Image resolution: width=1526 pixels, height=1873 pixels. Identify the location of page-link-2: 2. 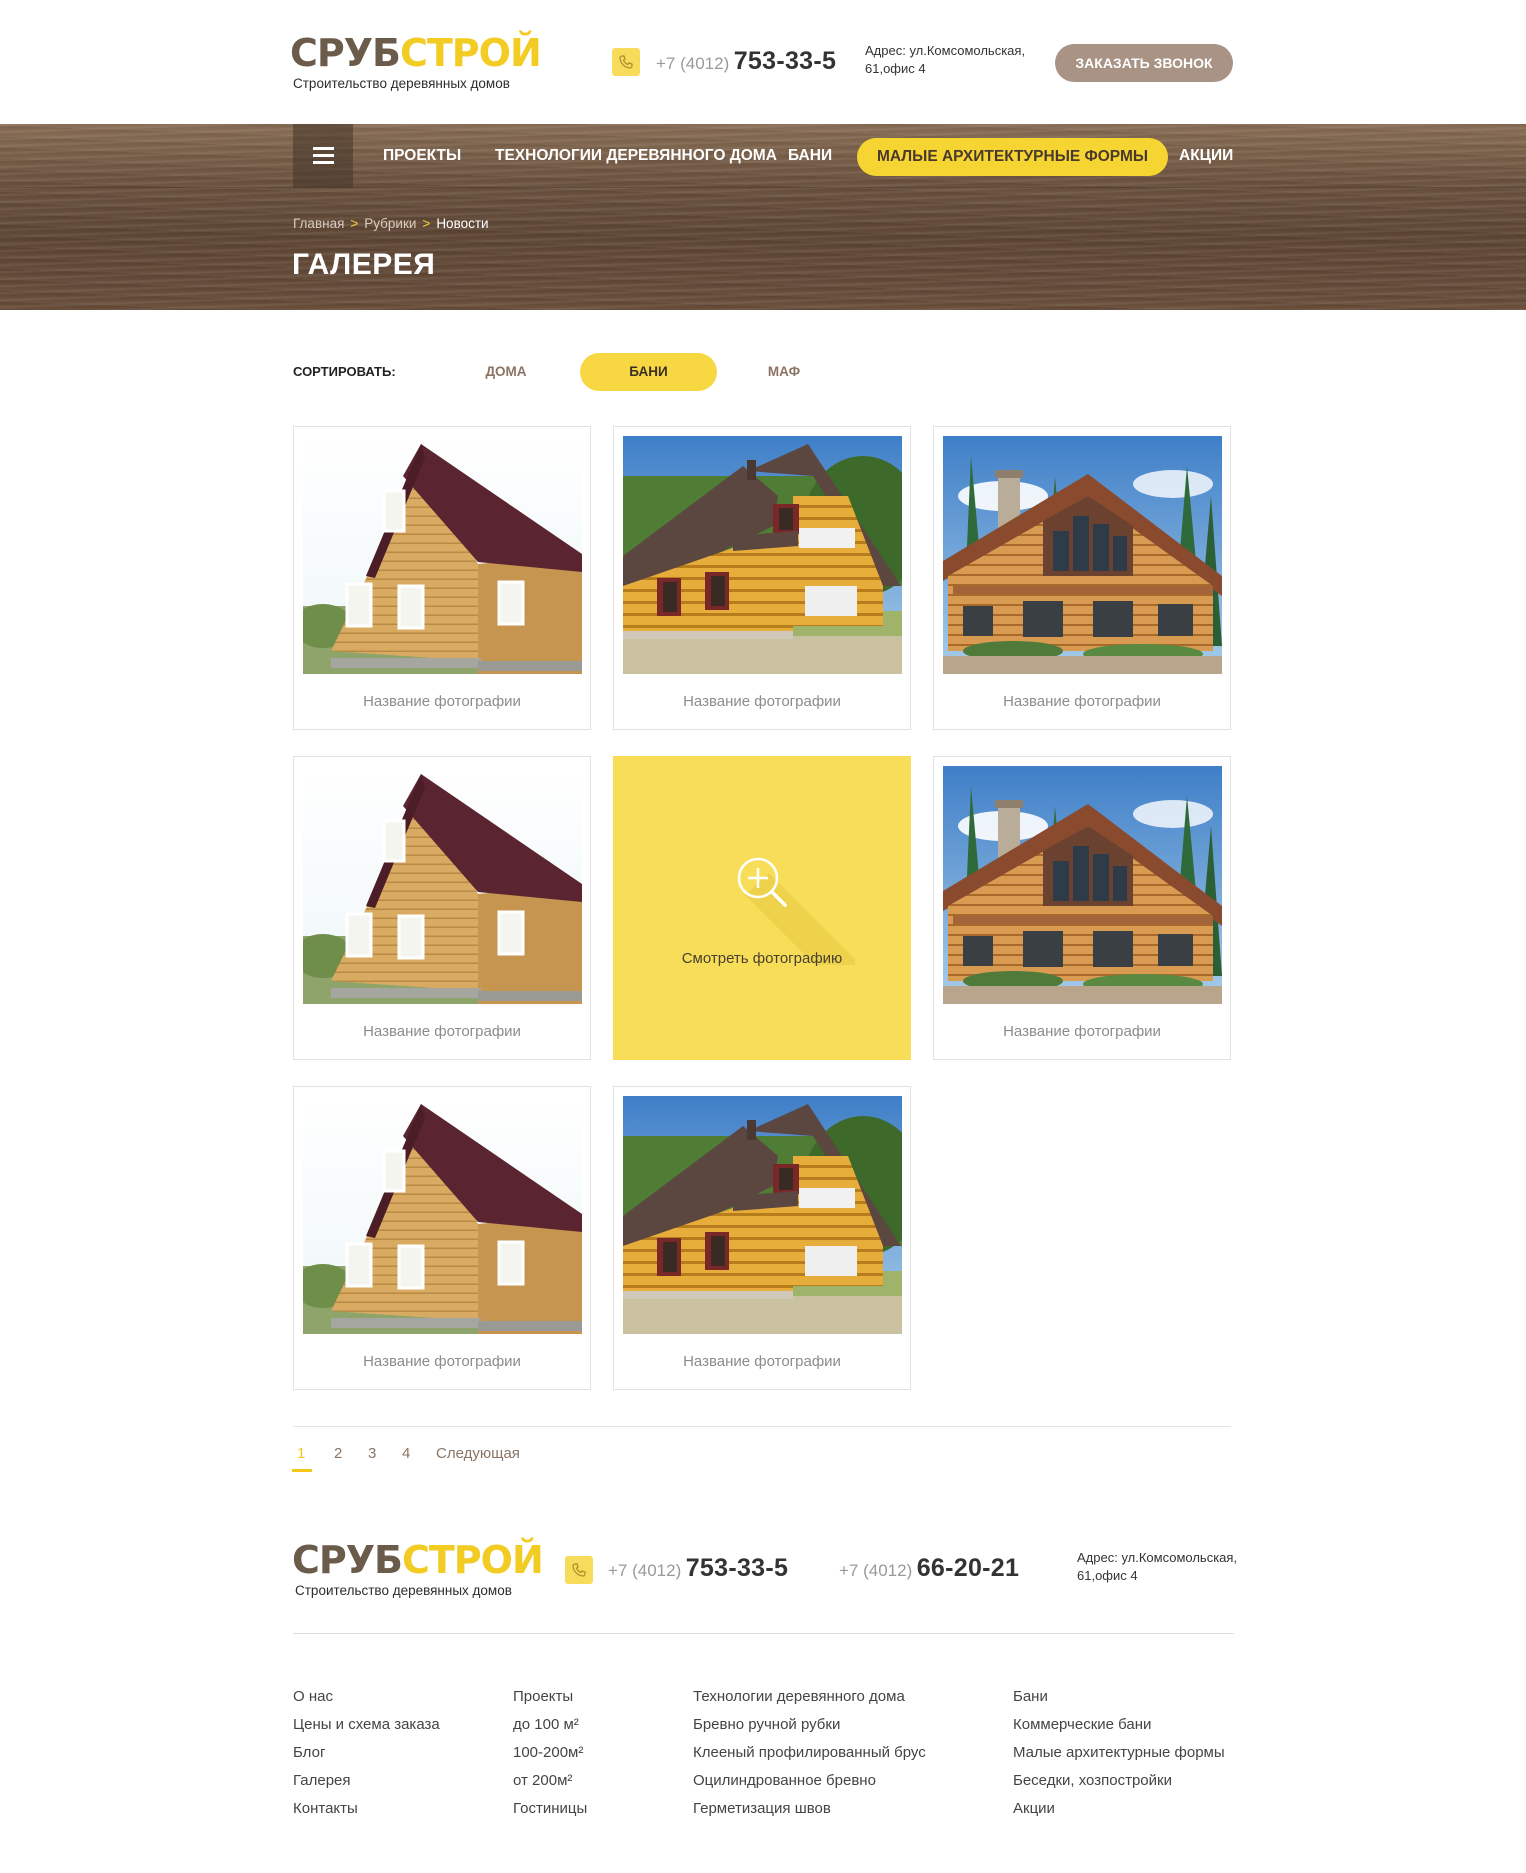
(338, 1453).